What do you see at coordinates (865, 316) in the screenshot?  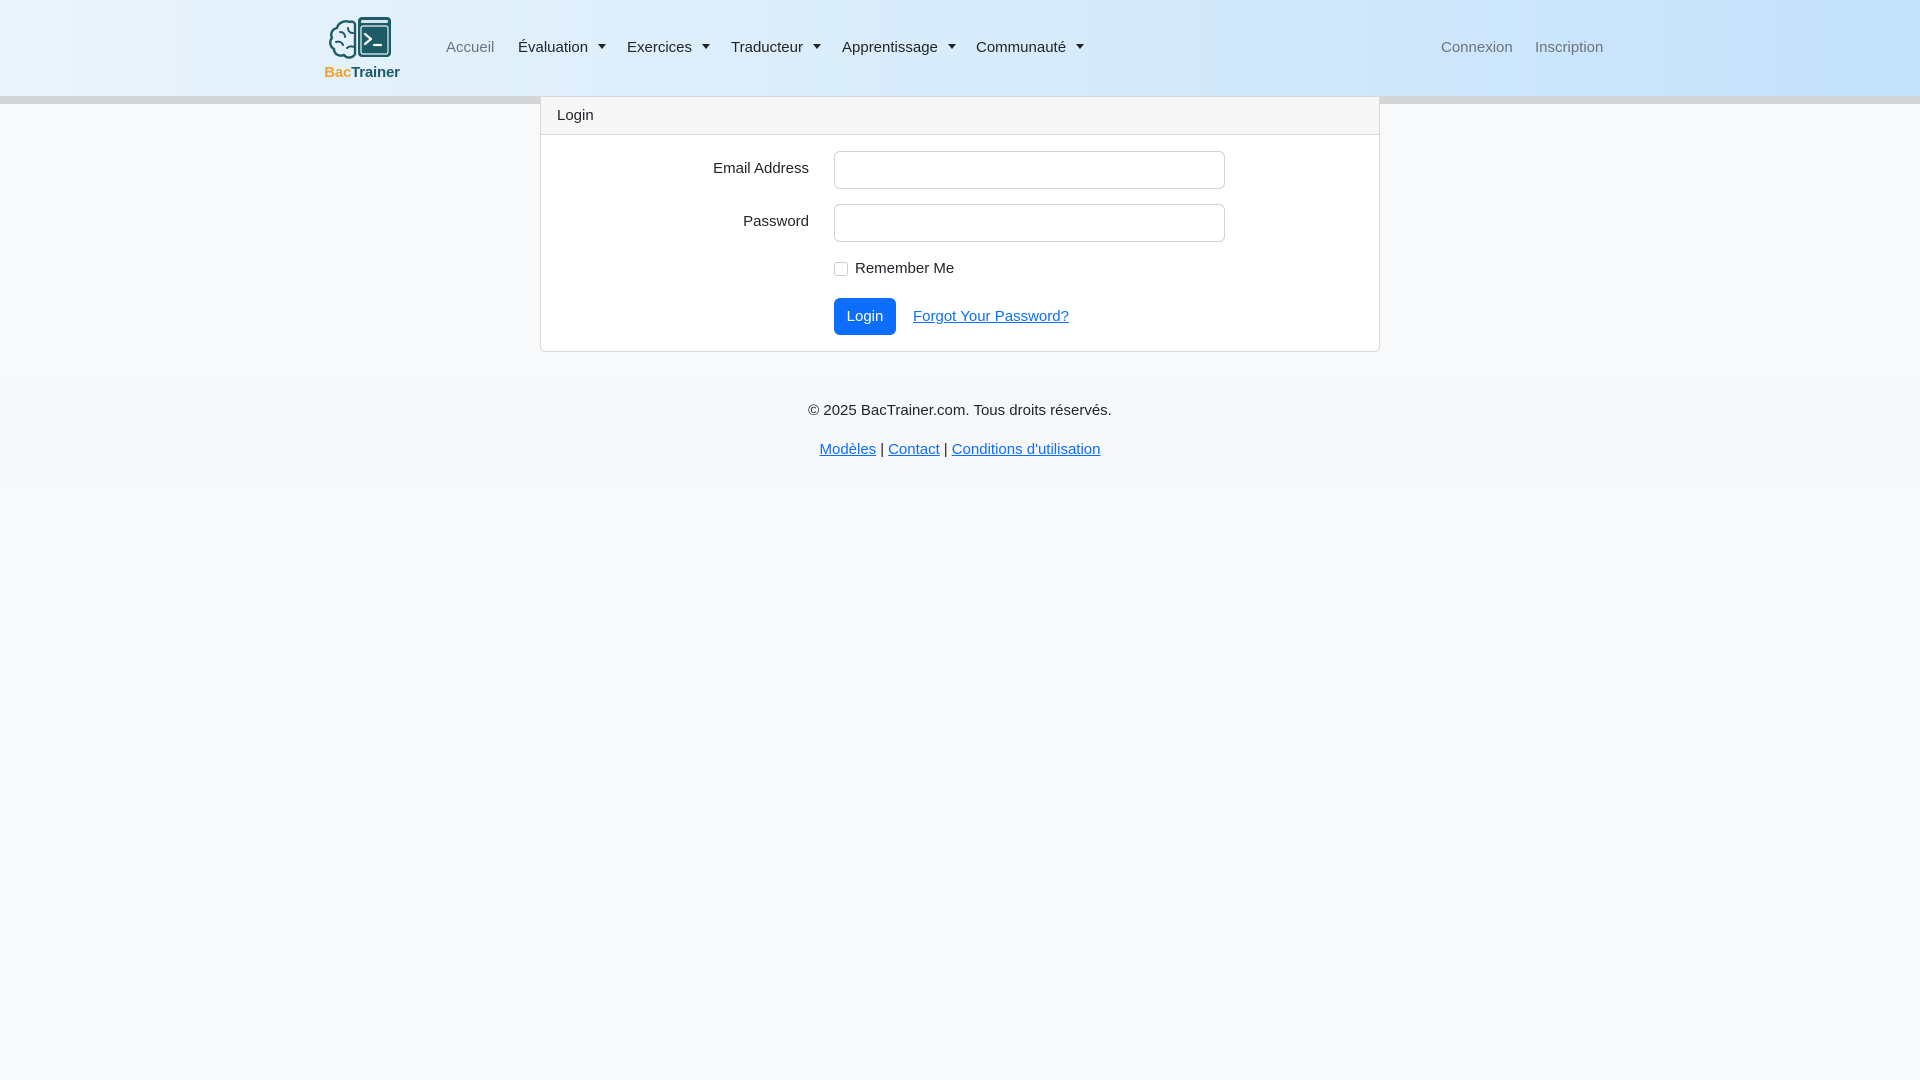 I see `login-button: Login` at bounding box center [865, 316].